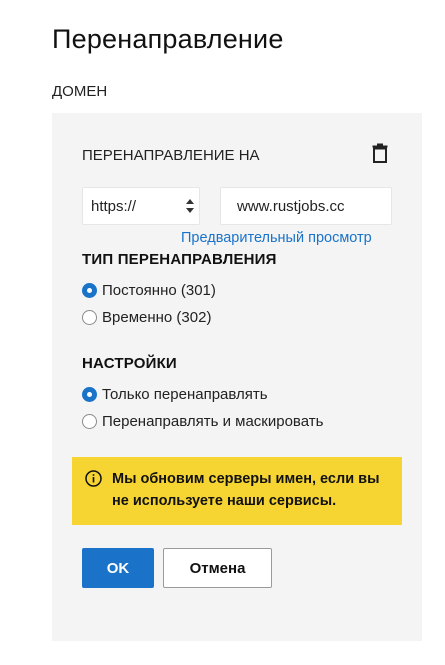  I want to click on radio-permanent-301: Постоянно (301), so click(149, 290).